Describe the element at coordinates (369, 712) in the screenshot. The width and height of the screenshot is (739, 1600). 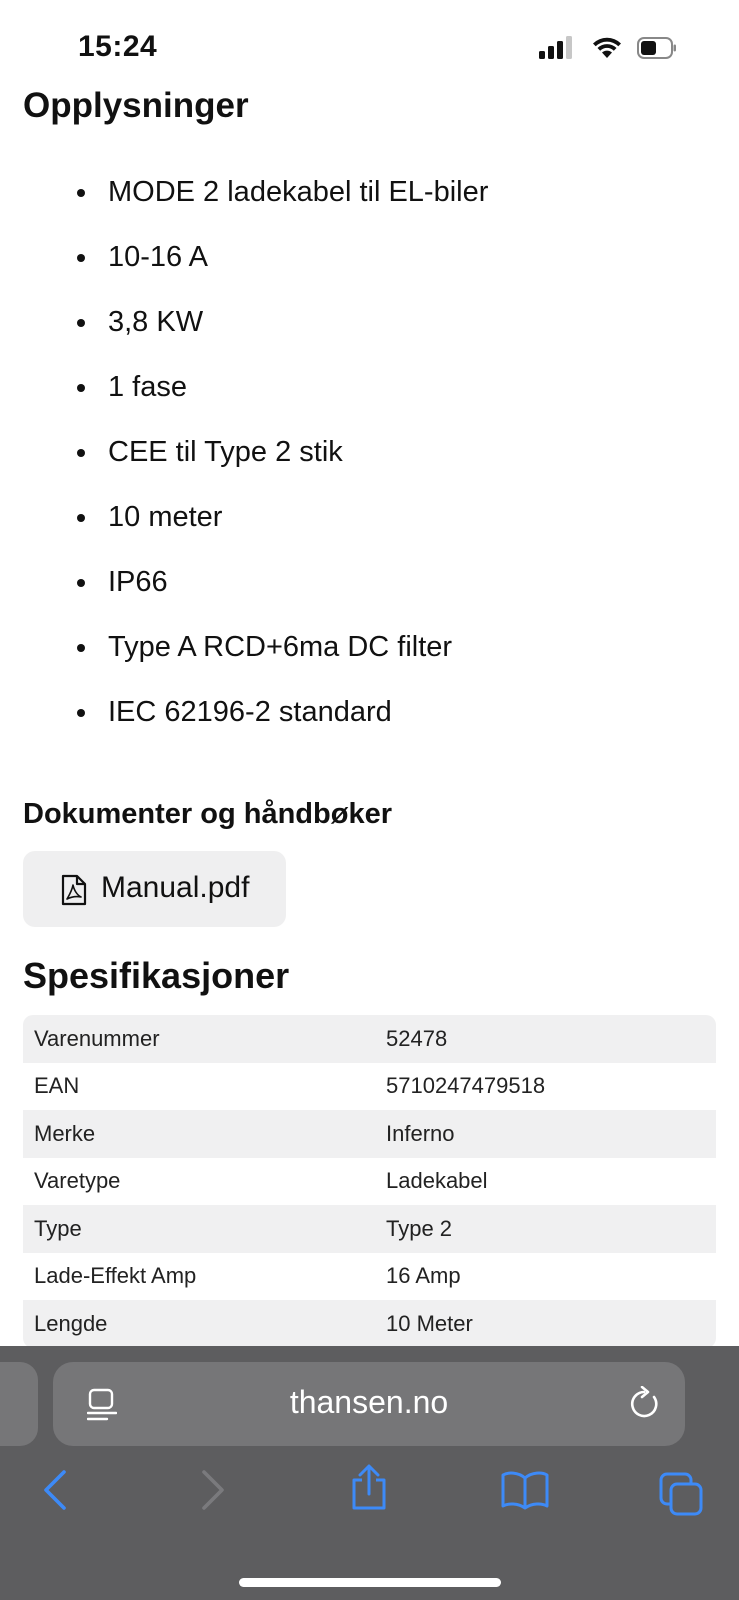
I see `list-item: IEC 62196-2 standard` at that location.